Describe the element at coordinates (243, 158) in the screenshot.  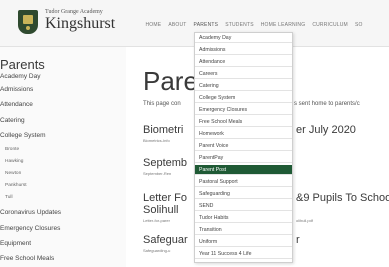
I see `dropdown-item-parentpay: ParentPay` at that location.